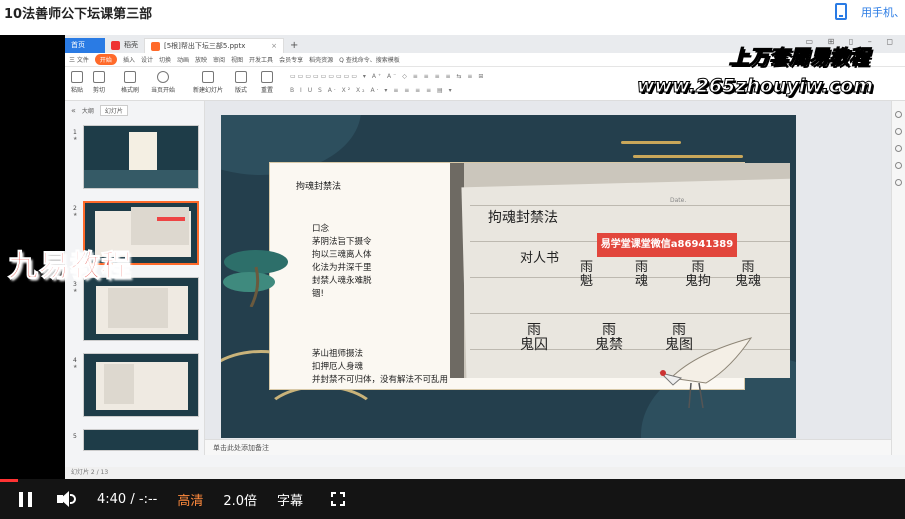 The image size is (905, 519). I want to click on tab-slides: 幻灯片, so click(113, 110).